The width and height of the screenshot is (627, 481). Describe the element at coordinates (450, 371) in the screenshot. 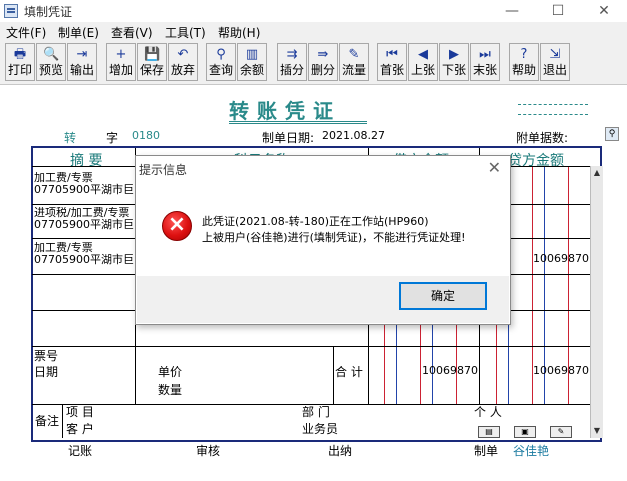

I see `total-debit: 10069870` at that location.